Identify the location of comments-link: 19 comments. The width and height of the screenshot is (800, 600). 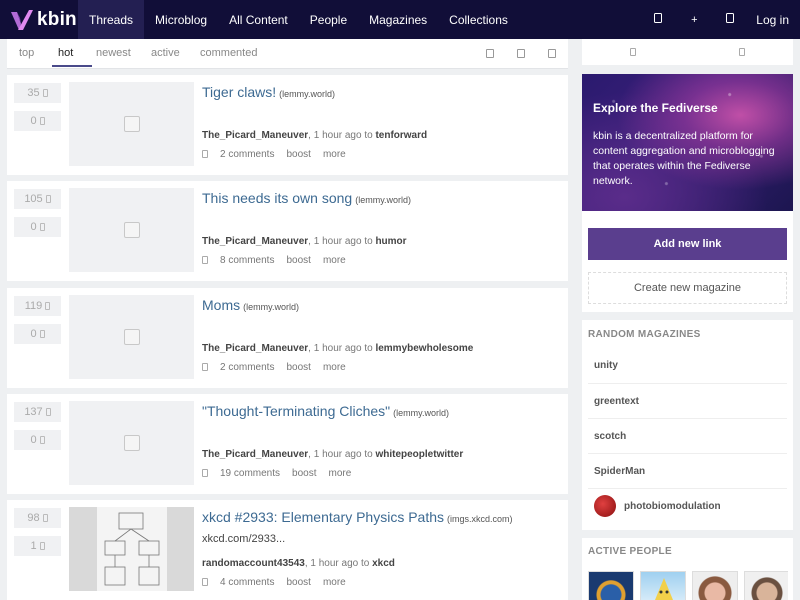
(250, 473).